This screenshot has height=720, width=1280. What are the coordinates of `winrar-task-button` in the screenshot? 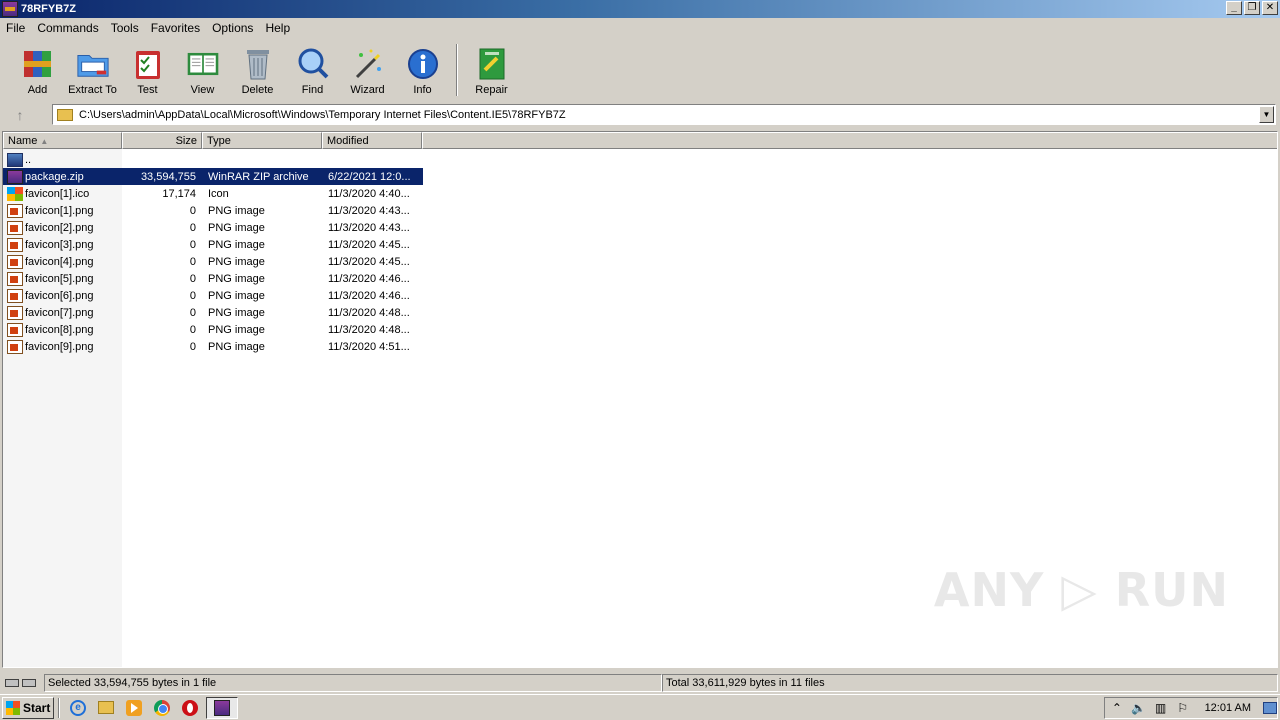 It's located at (222, 707).